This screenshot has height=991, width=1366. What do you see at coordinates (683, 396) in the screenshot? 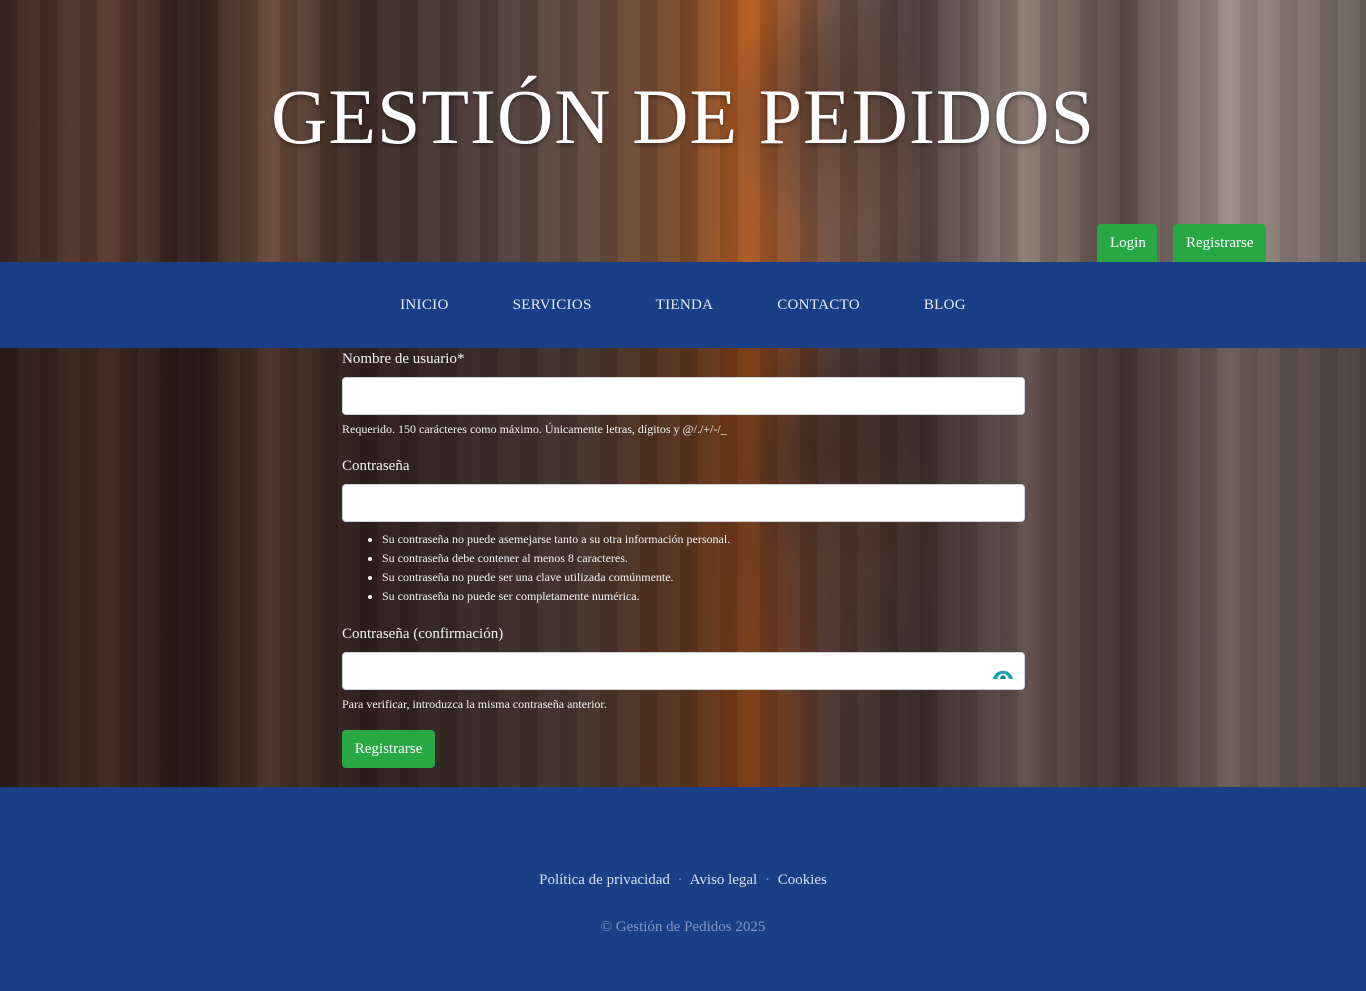
I see `username-input` at bounding box center [683, 396].